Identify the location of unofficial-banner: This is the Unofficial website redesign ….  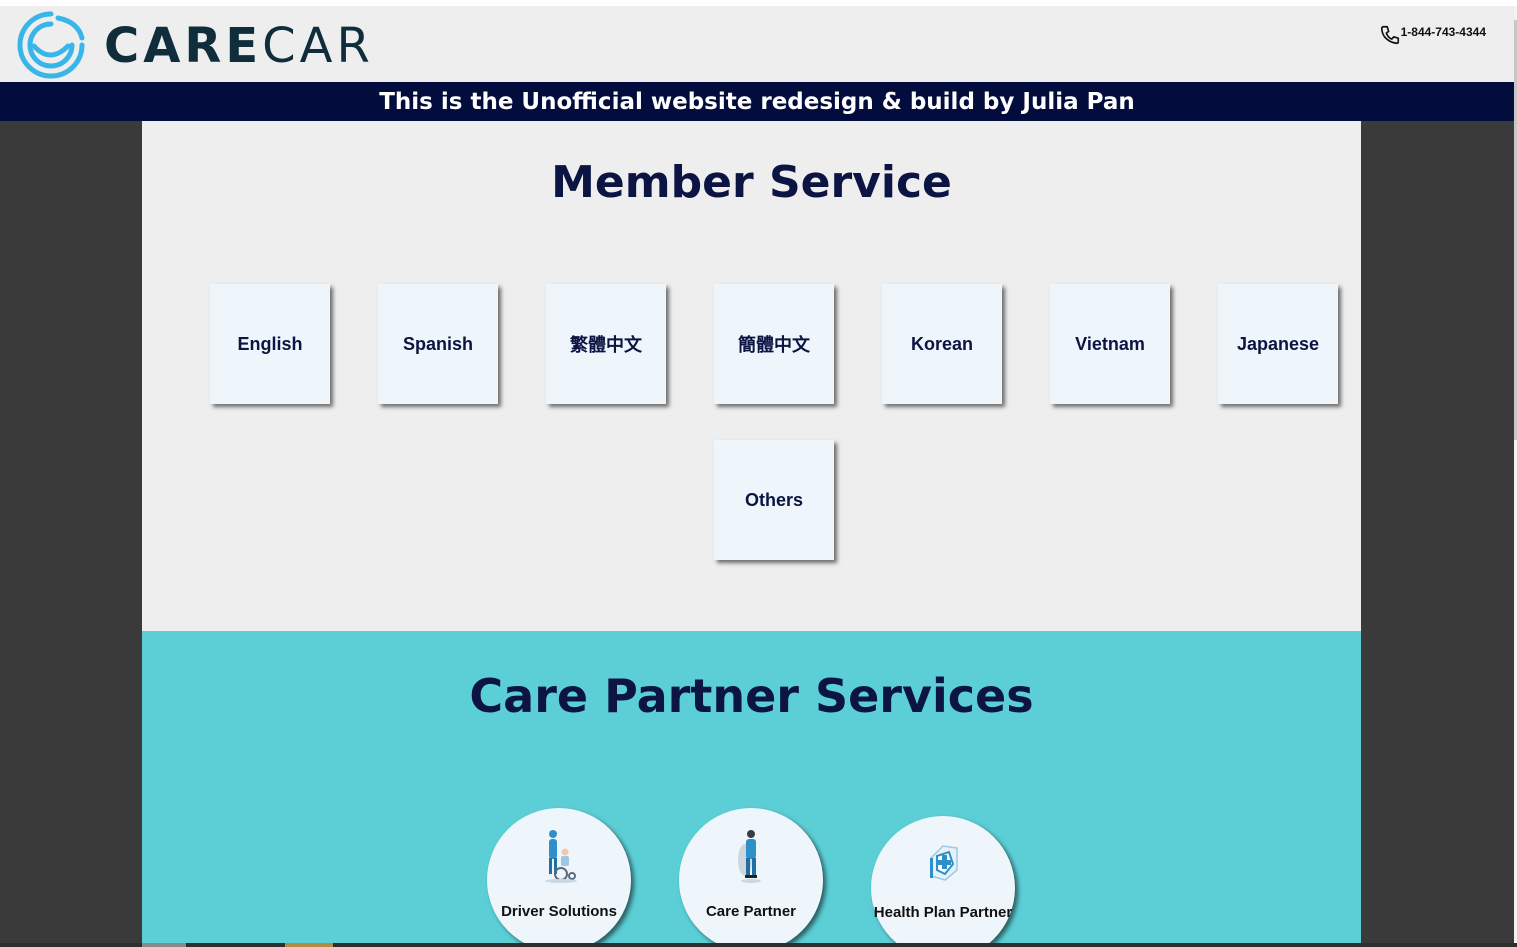
(757, 101).